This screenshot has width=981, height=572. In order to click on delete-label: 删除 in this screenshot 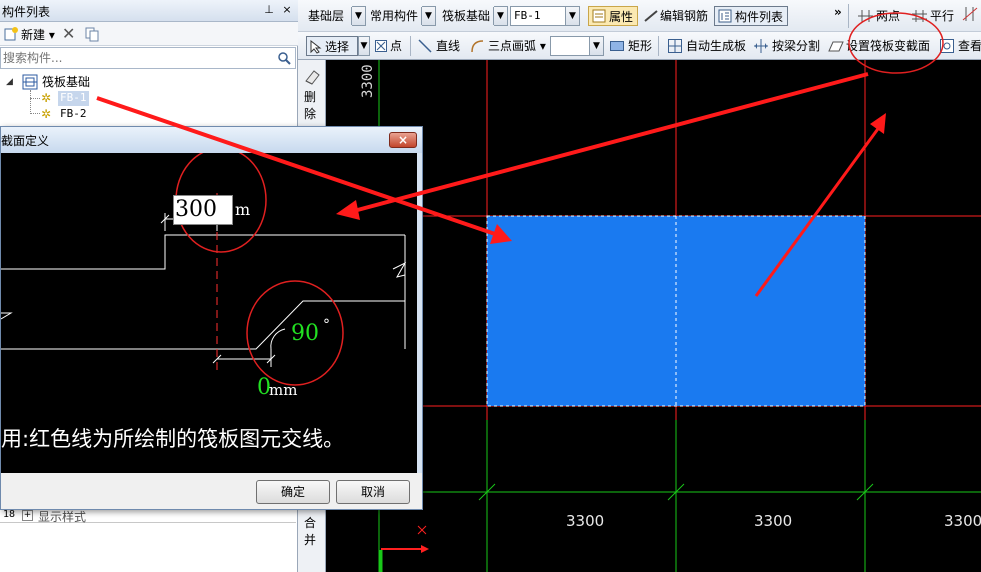, I will do `click(310, 105)`.